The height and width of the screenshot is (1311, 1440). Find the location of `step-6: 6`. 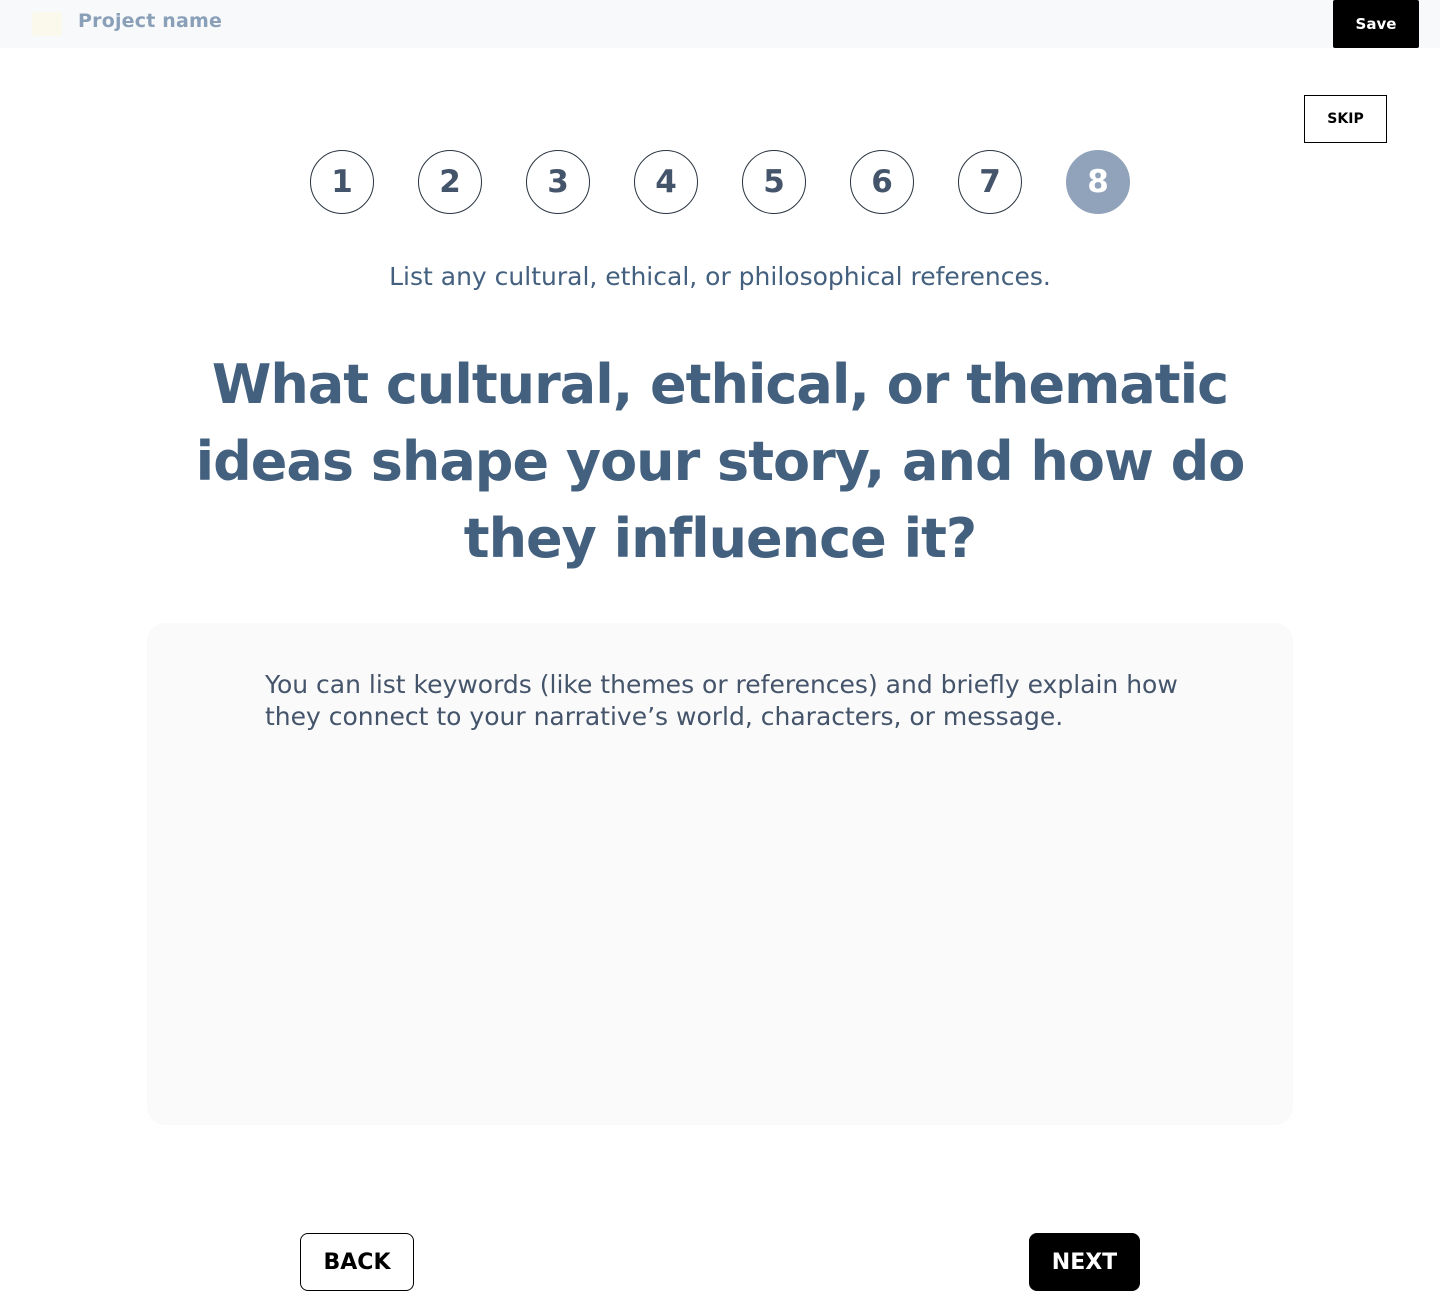

step-6: 6 is located at coordinates (882, 182).